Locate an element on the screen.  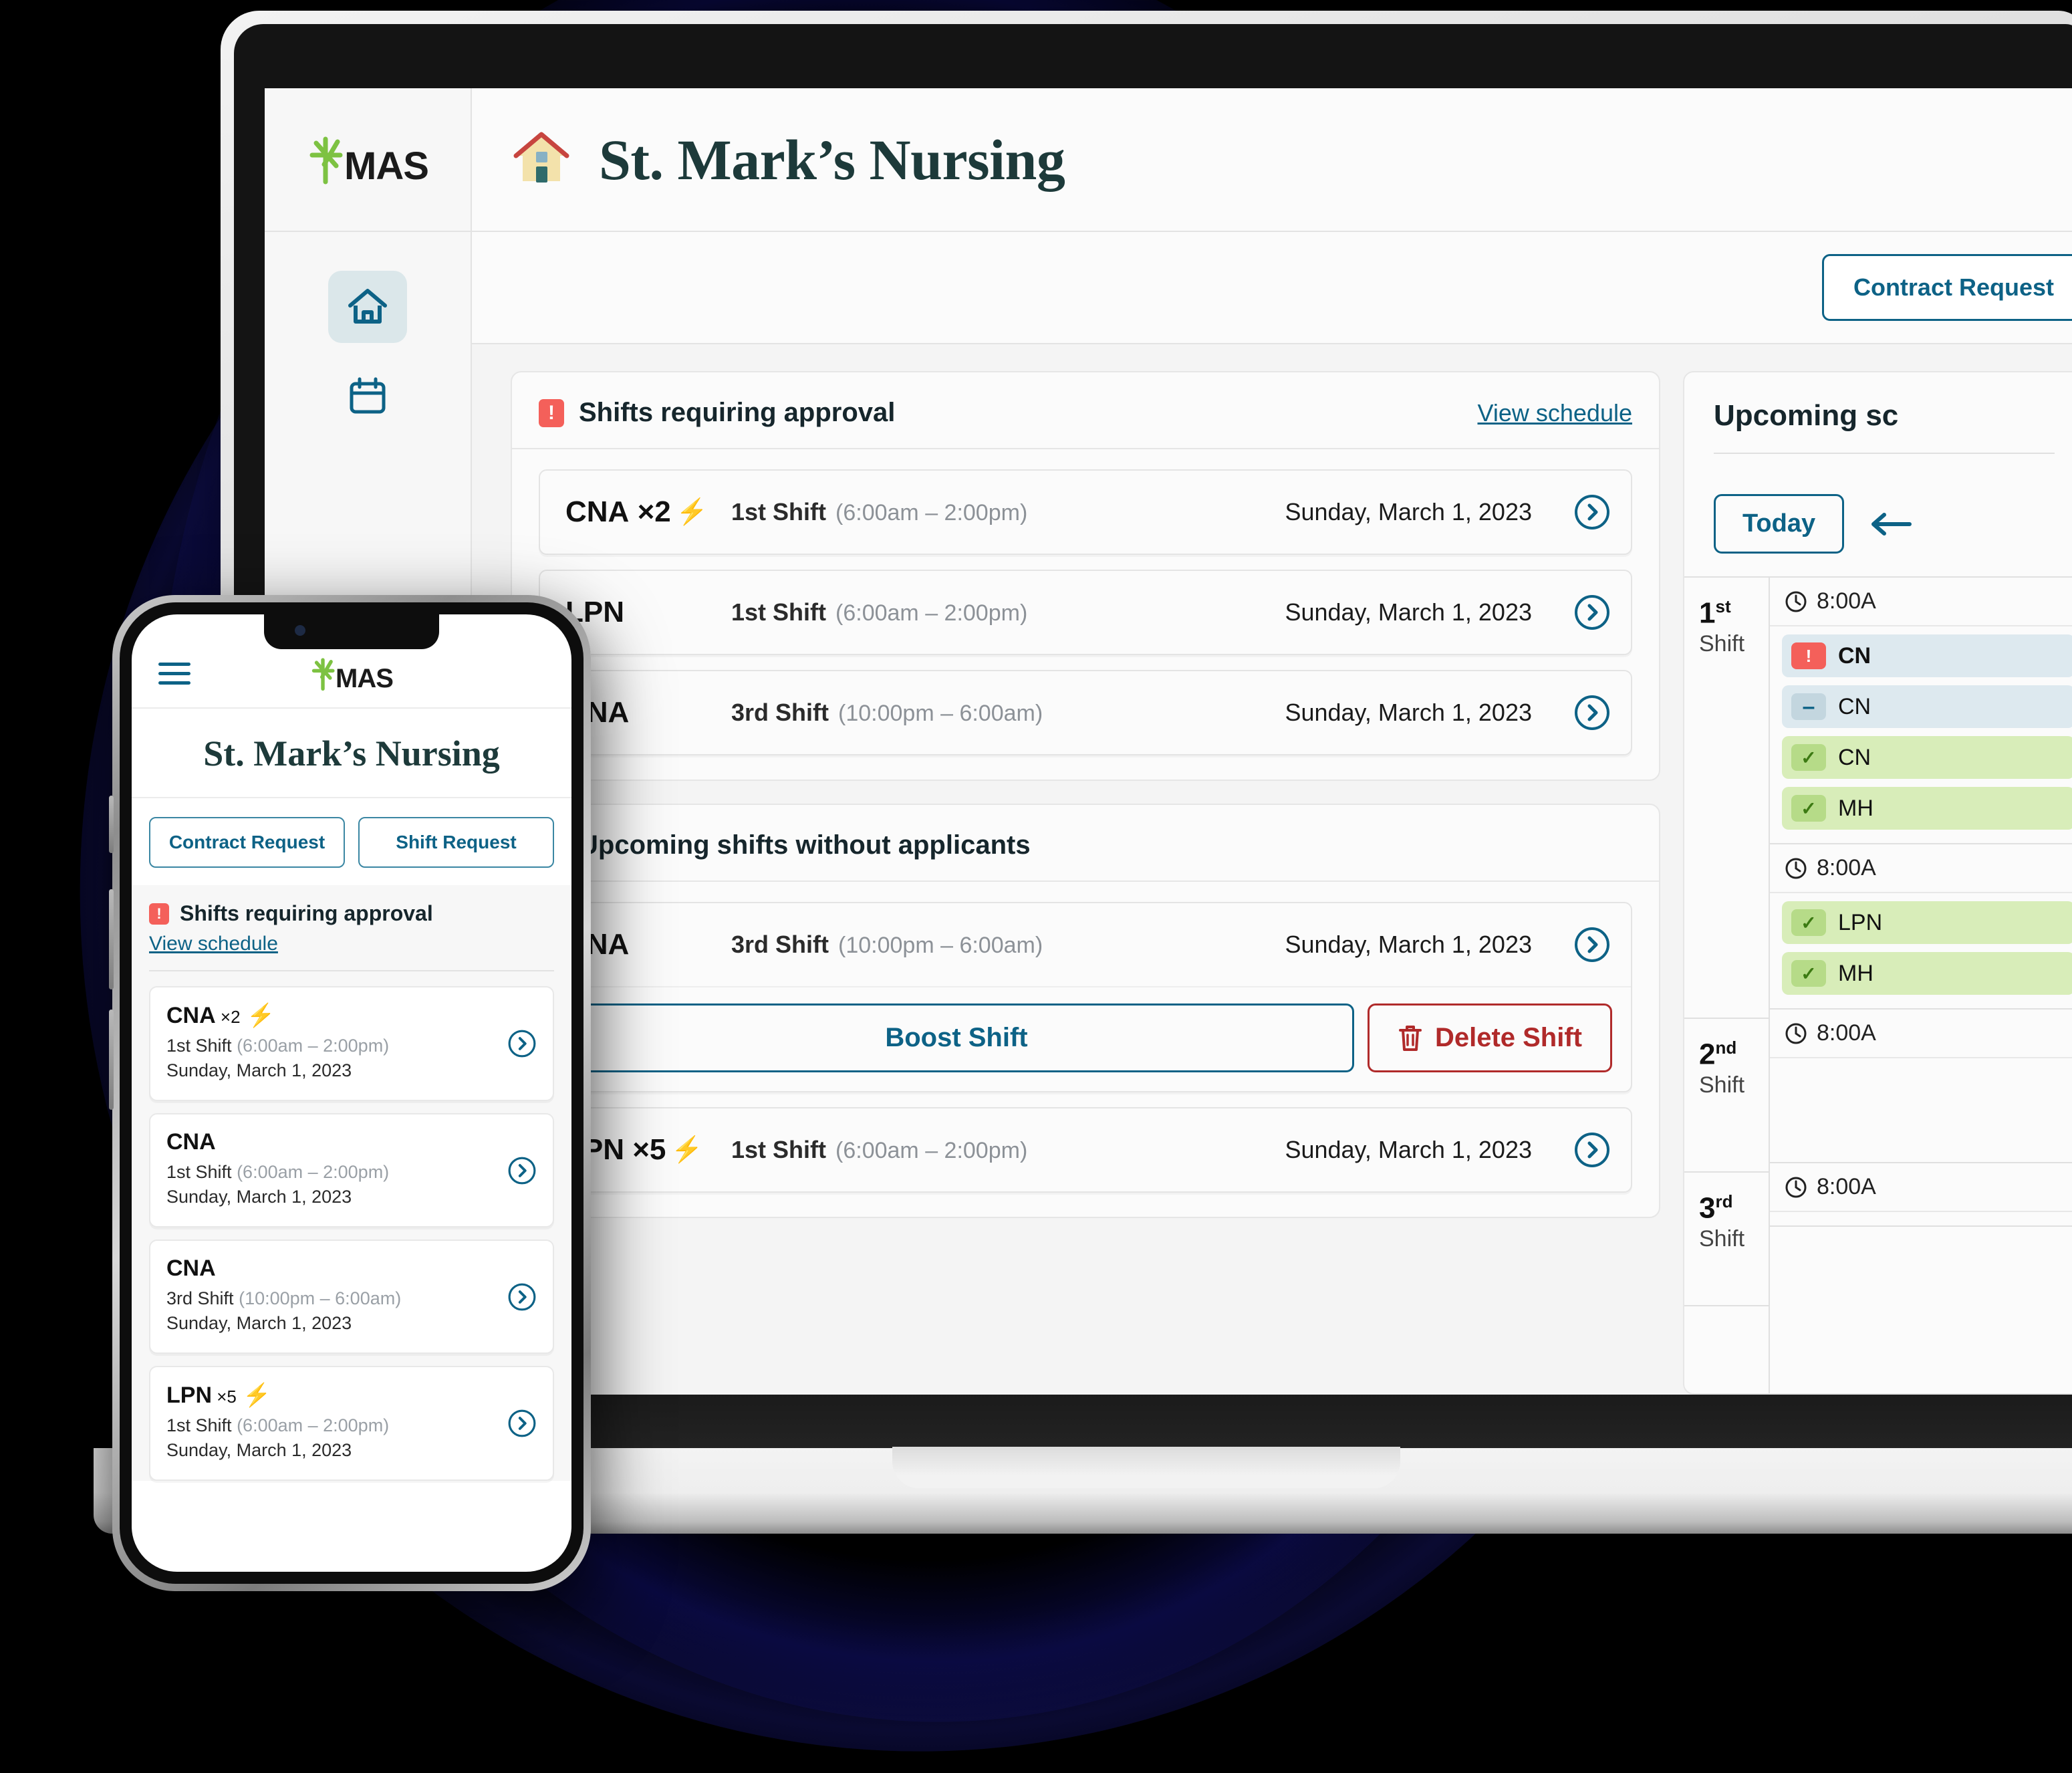
shift-name: 3rd Shift is located at coordinates (780, 944).